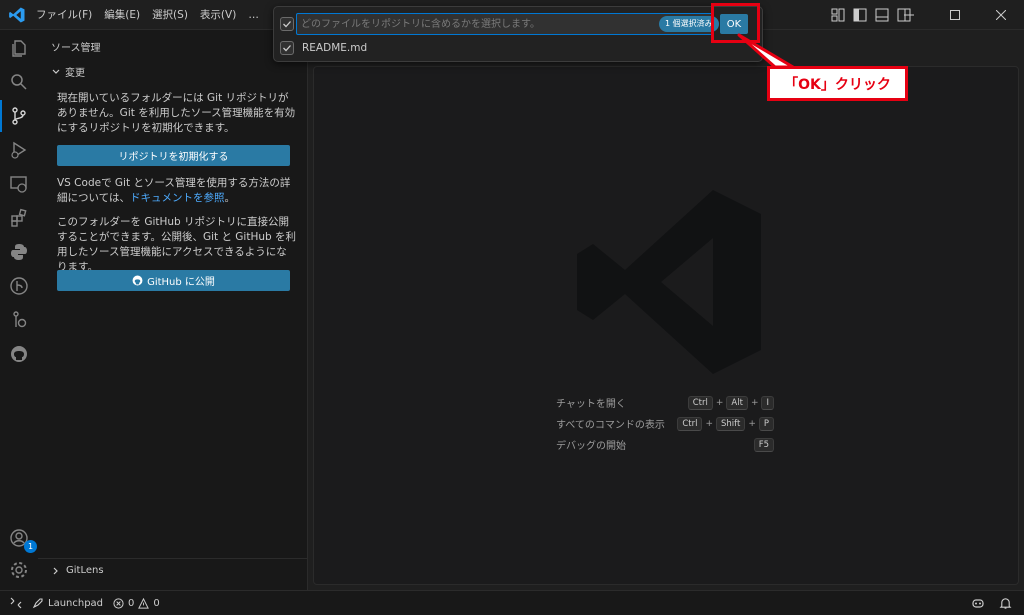  I want to click on initialize-repository-button: リポジトリを初期化する, so click(173, 155).